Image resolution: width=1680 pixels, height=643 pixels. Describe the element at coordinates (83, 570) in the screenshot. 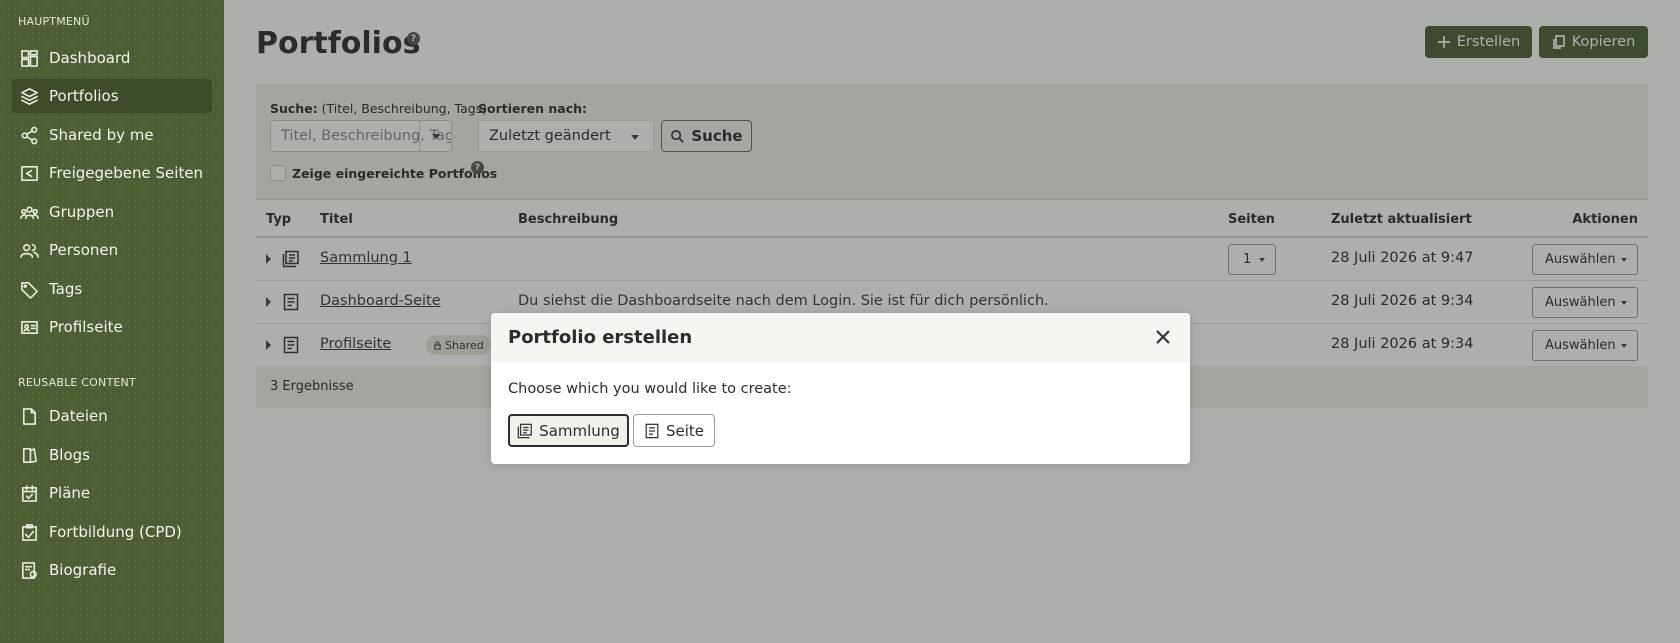

I see `sidebar-item-label: Biografie` at that location.